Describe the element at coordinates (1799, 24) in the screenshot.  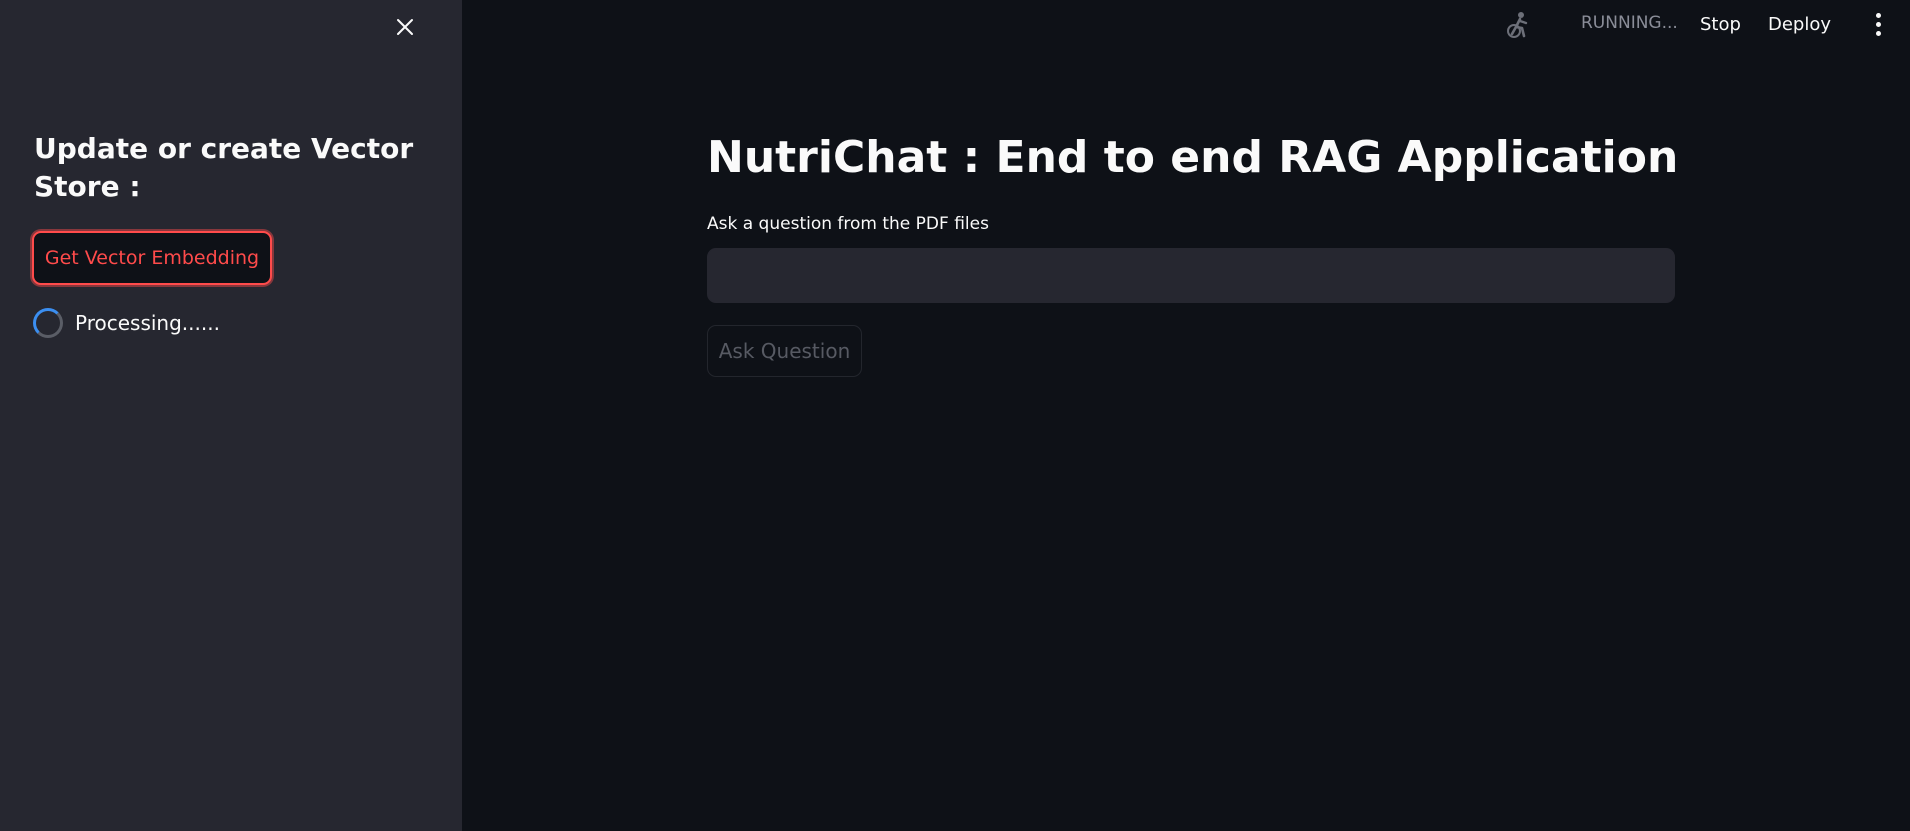
I see `deploy-button: Deploy` at that location.